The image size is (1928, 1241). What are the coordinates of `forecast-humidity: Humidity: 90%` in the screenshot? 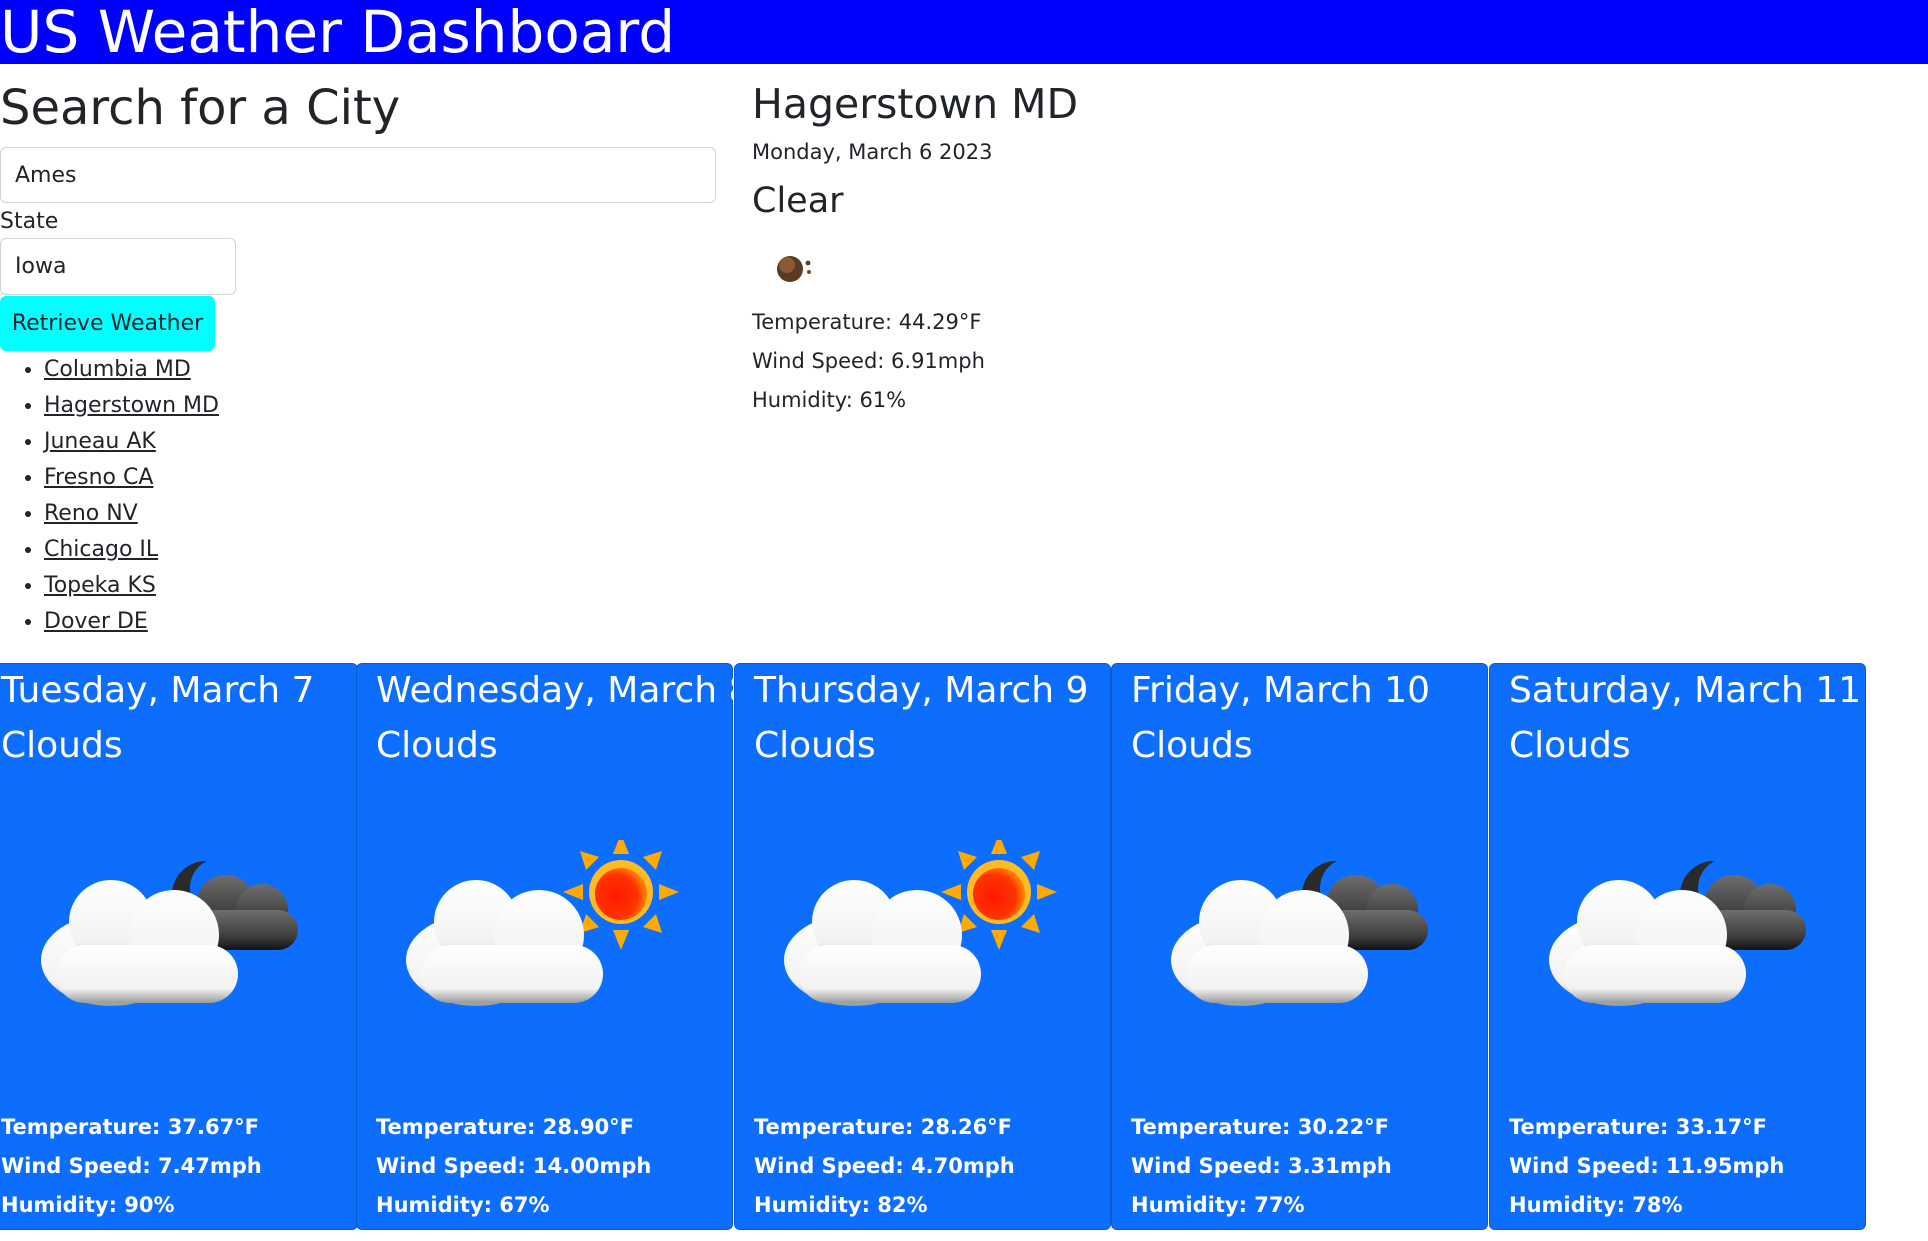 It's located at (88, 1205).